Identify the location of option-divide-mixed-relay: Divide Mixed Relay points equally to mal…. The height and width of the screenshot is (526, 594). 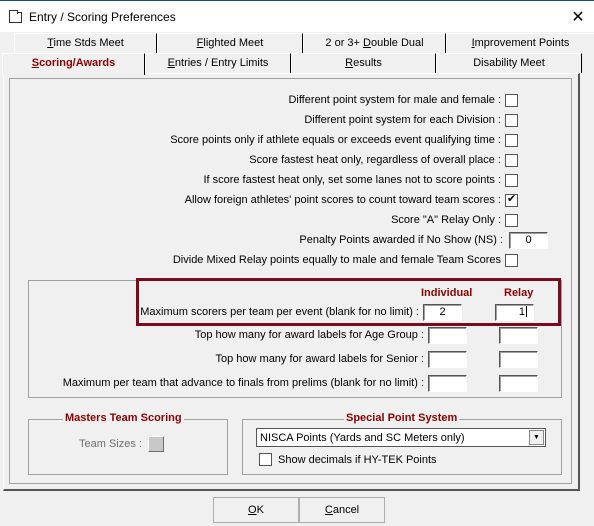
(345, 260).